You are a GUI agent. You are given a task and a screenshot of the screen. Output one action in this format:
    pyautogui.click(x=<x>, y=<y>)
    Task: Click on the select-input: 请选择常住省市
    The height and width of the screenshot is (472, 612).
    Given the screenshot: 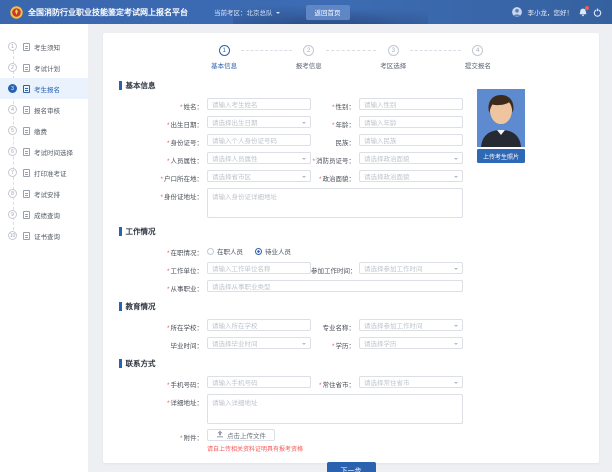 What is the action you would take?
    pyautogui.click(x=411, y=382)
    